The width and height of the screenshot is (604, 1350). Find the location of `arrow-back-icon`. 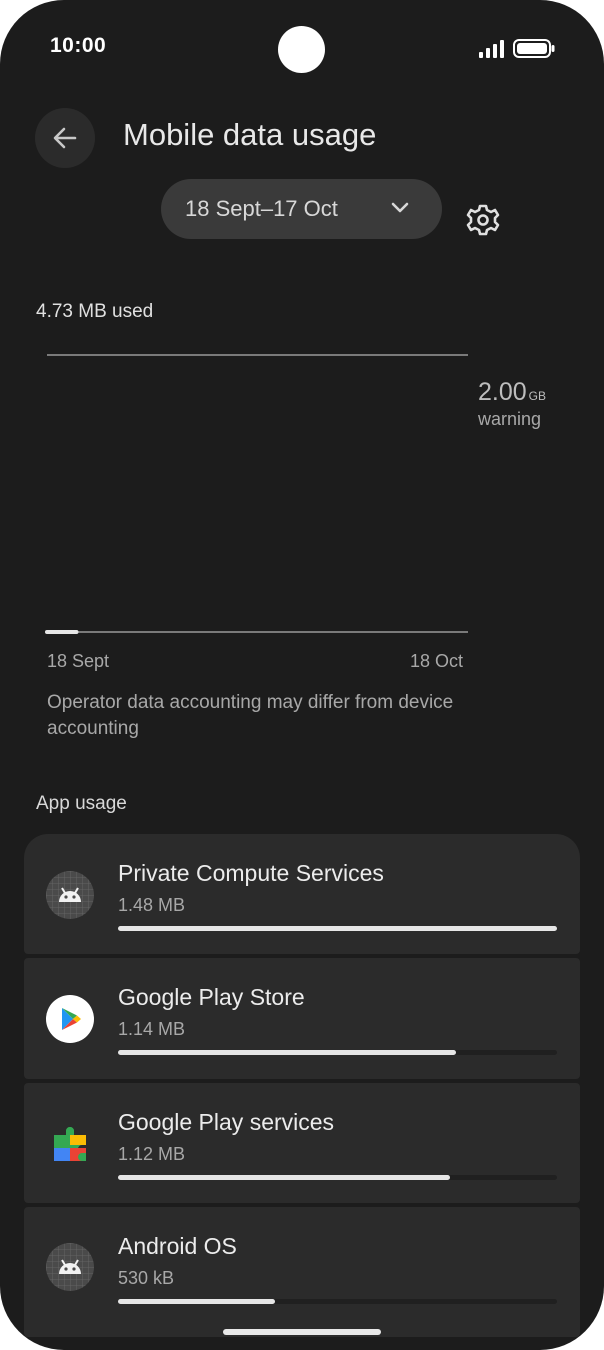

arrow-back-icon is located at coordinates (65, 138).